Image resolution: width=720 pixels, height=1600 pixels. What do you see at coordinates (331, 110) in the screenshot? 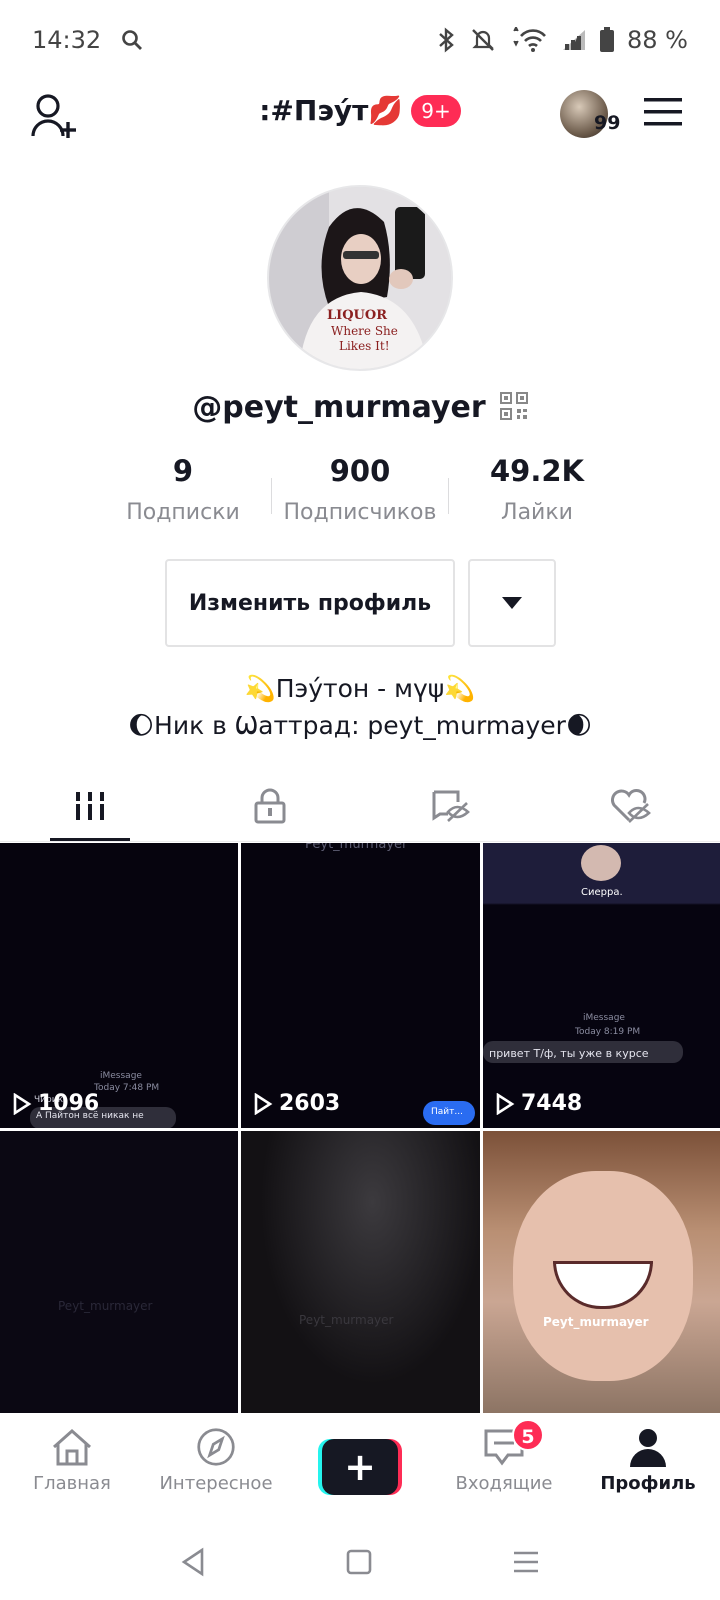
I see `profile-title: :#Пэýт💋` at bounding box center [331, 110].